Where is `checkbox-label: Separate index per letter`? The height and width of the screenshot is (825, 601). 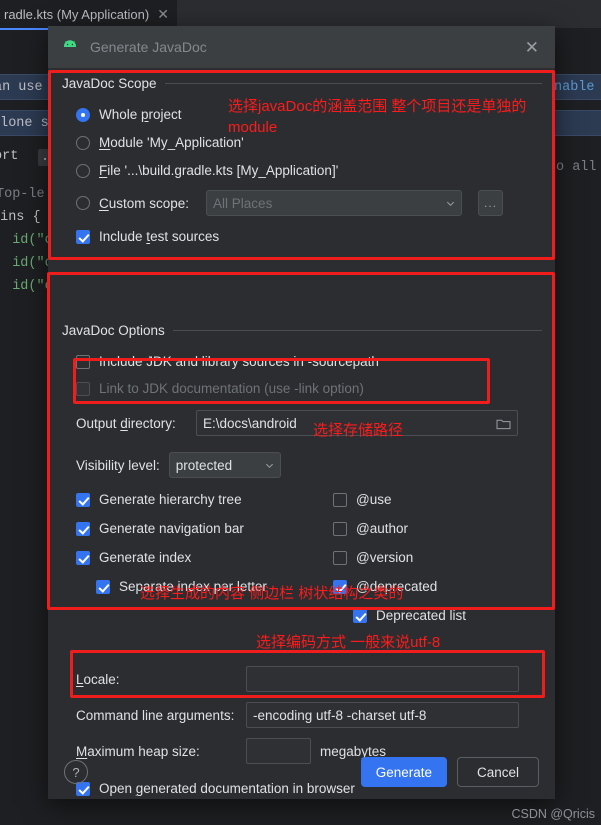 checkbox-label: Separate index per letter is located at coordinates (193, 586).